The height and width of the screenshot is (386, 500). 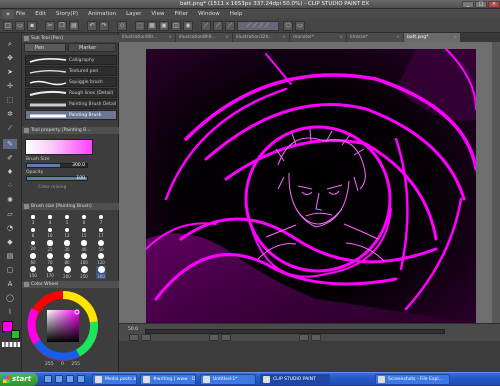 I want to click on snap-grid-icon: ⟋, so click(x=230, y=26).